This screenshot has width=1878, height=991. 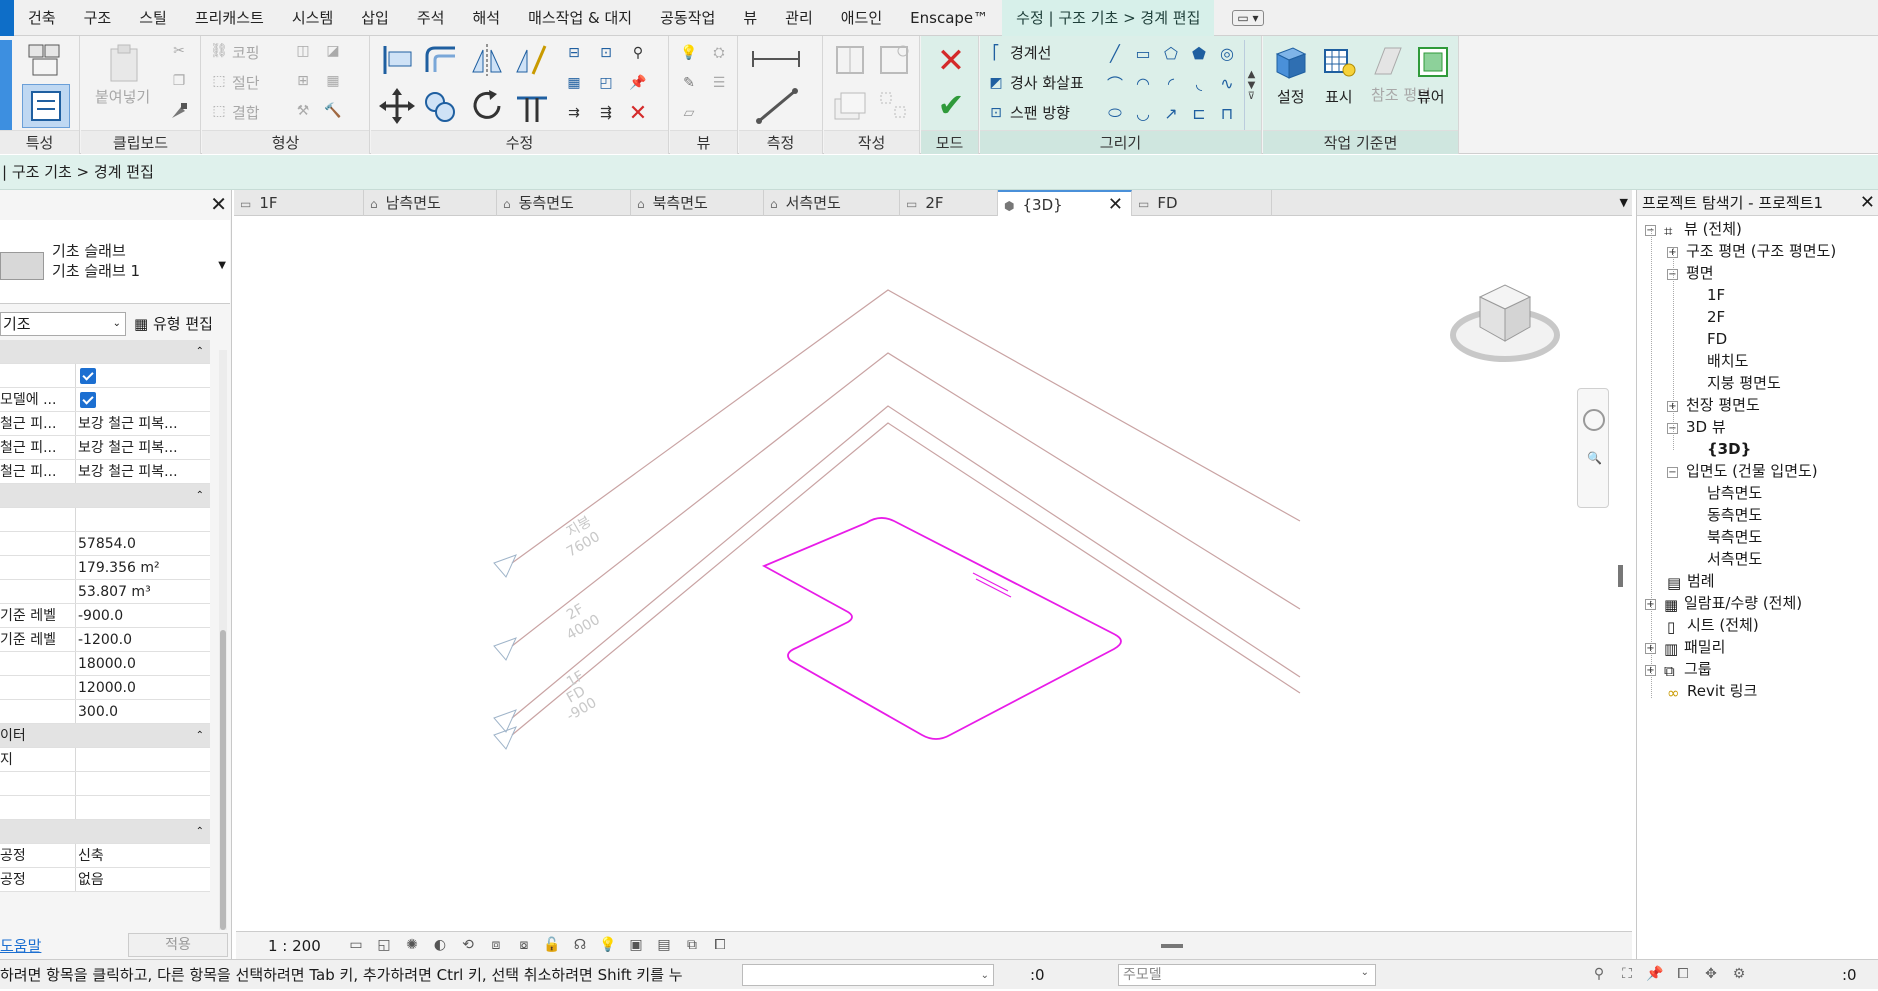 I want to click on pin-icon: 📌, so click(x=638, y=83).